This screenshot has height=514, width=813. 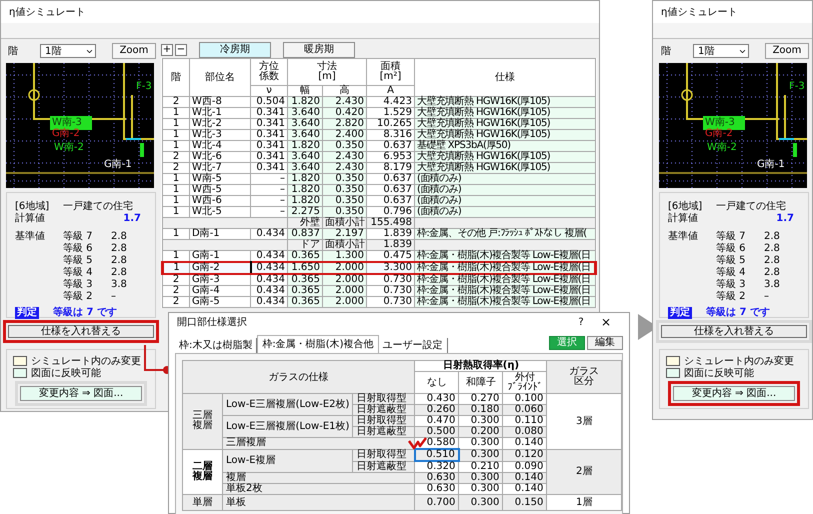 I want to click on column-header: 方位, so click(x=269, y=67).